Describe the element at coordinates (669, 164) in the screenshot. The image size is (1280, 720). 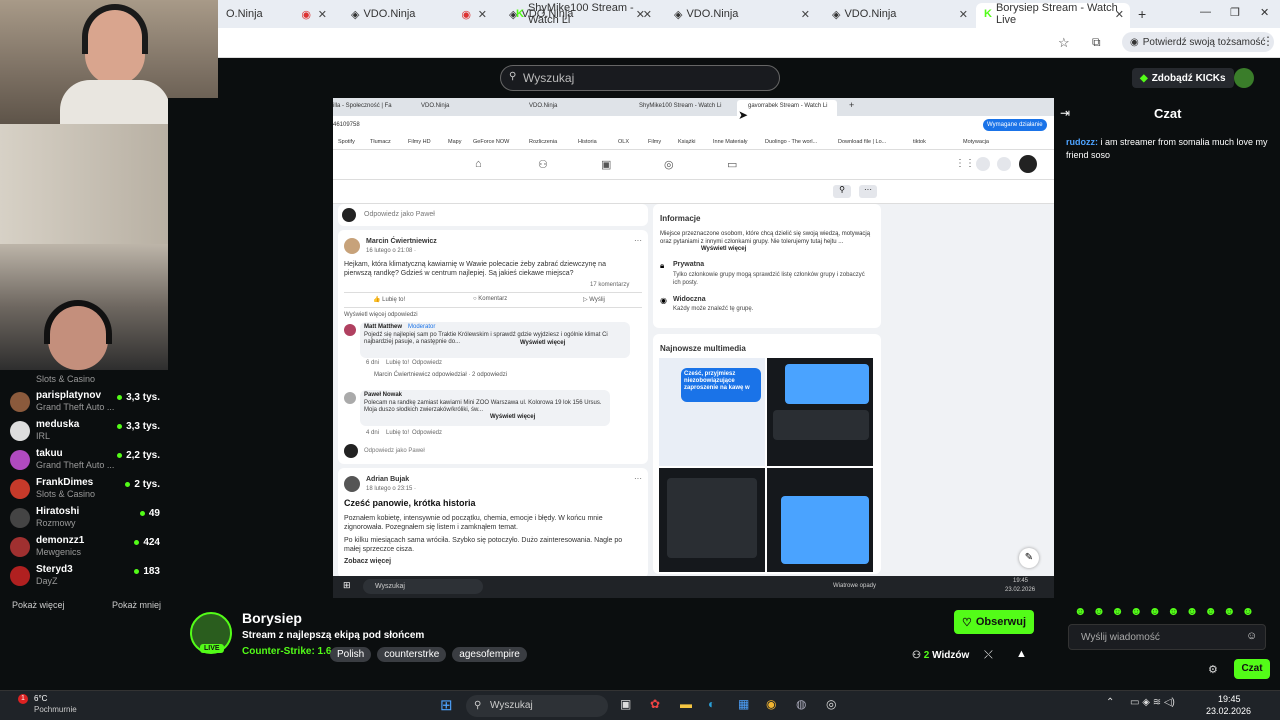
I see `groups-icon: ◎` at that location.